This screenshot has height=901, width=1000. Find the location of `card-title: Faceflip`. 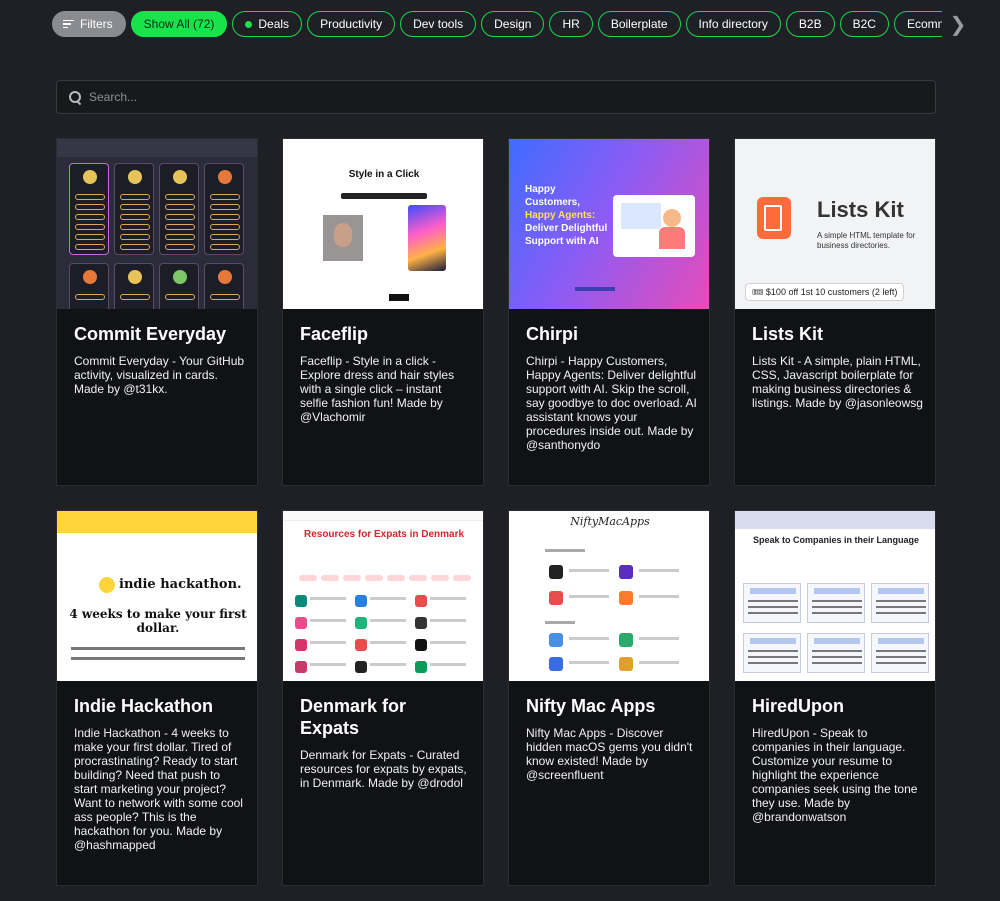

card-title: Faceflip is located at coordinates (334, 334).